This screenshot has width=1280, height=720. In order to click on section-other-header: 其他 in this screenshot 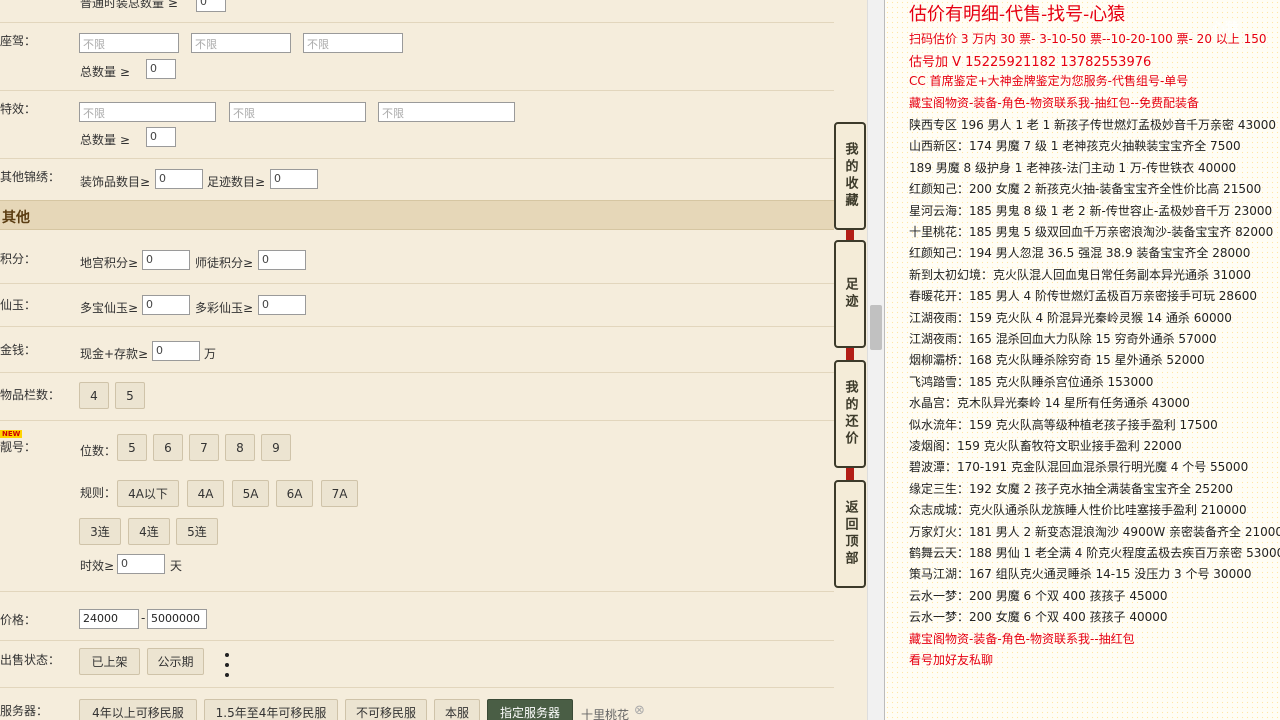, I will do `click(417, 215)`.